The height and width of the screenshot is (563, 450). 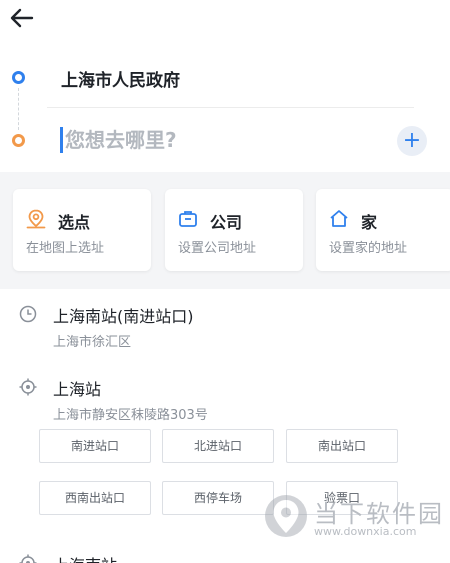 I want to click on history-title: 上海南站, so click(x=85, y=557).